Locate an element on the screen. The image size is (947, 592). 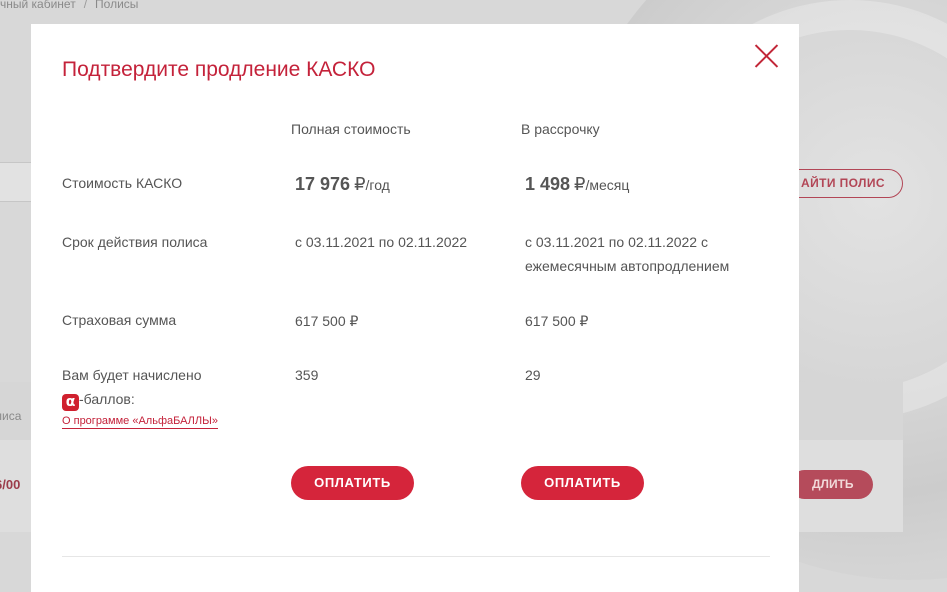
price-full: 17 976 ₽/год is located at coordinates (342, 184).